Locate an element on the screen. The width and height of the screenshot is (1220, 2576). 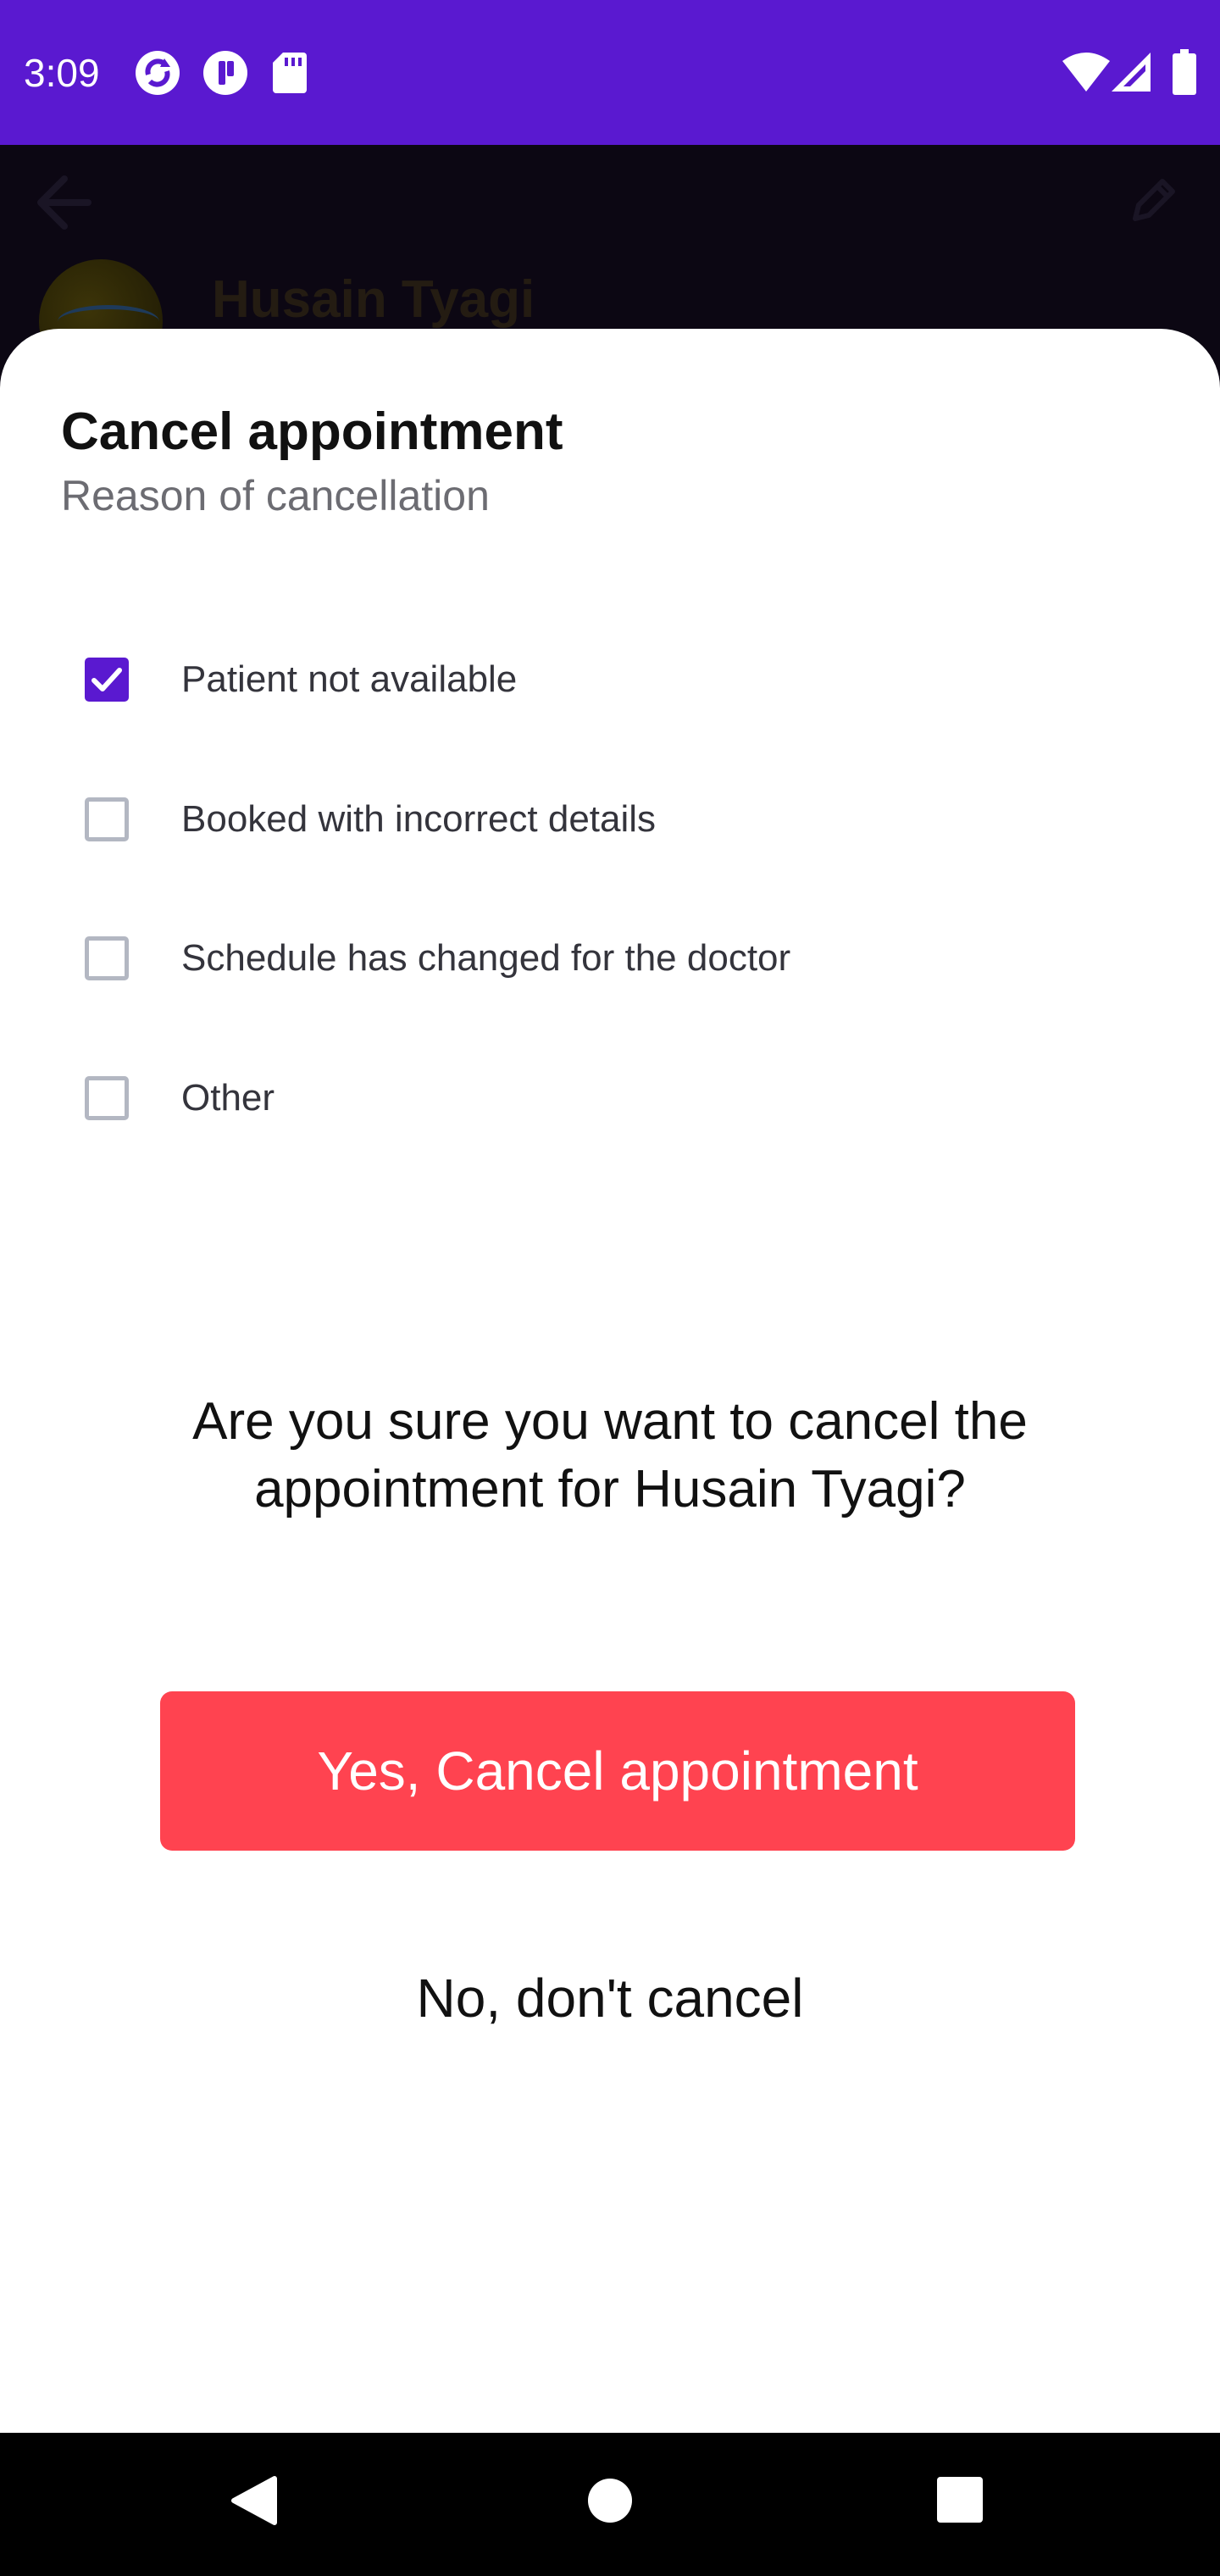
back-arrow-icon is located at coordinates (64, 202).